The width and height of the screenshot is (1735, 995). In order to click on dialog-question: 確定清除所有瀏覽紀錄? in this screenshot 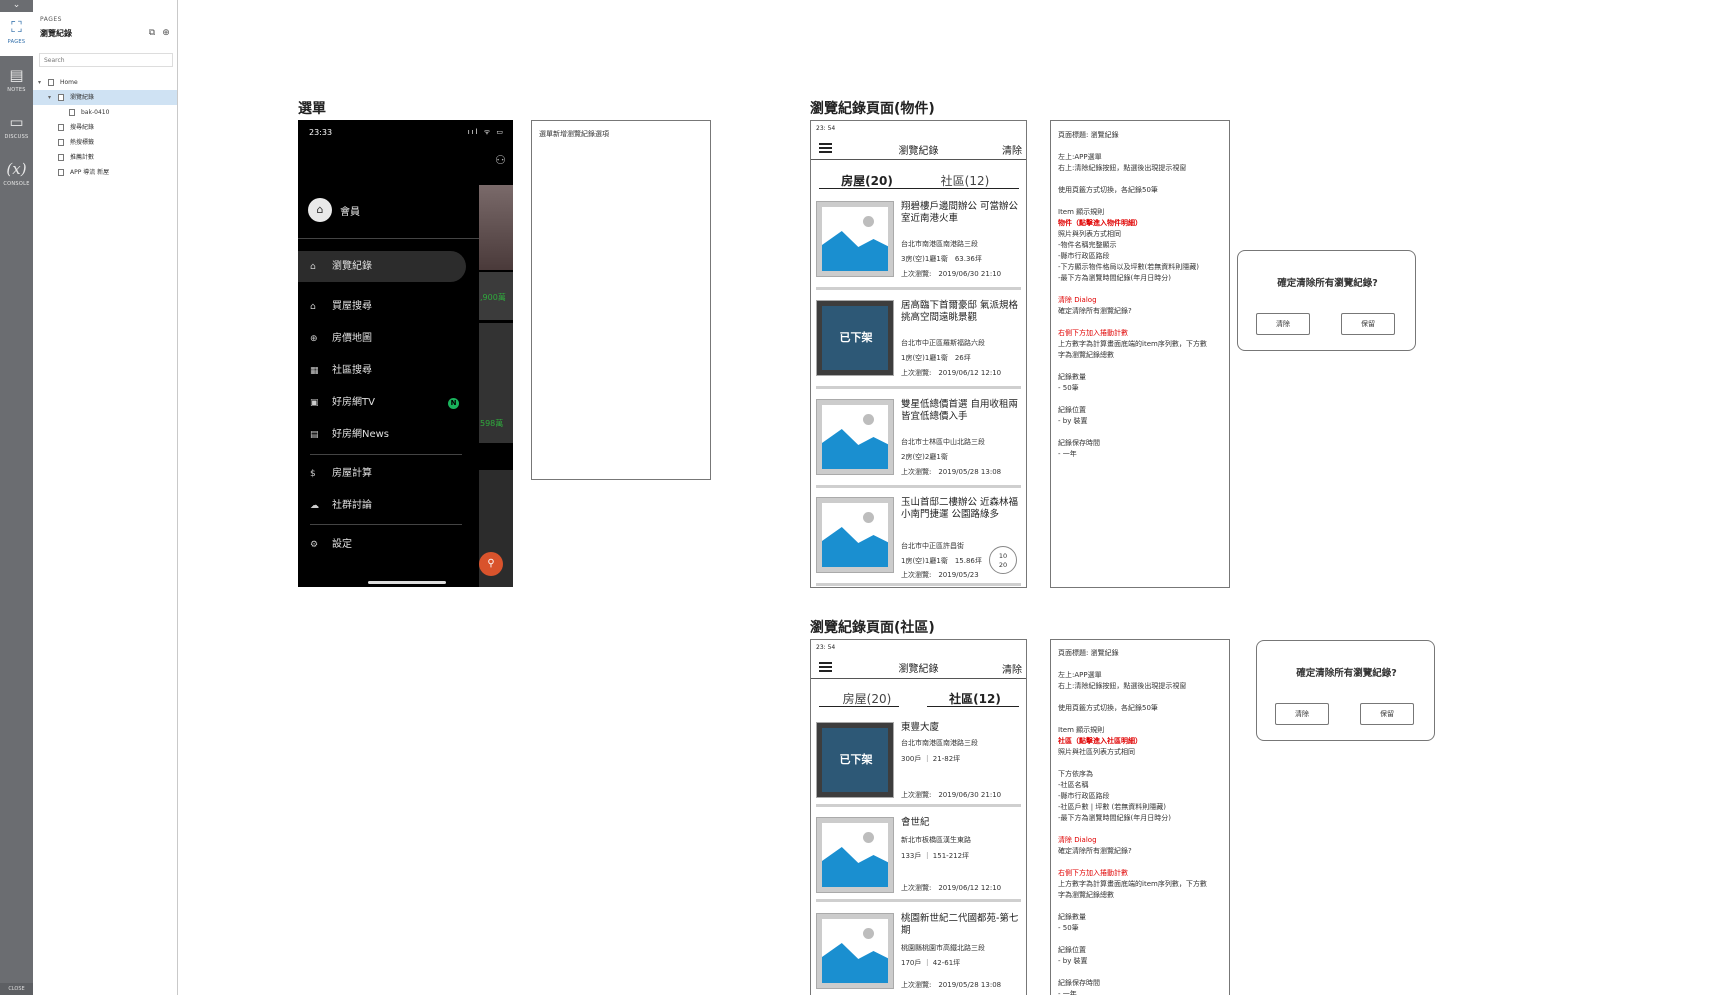, I will do `click(1346, 673)`.